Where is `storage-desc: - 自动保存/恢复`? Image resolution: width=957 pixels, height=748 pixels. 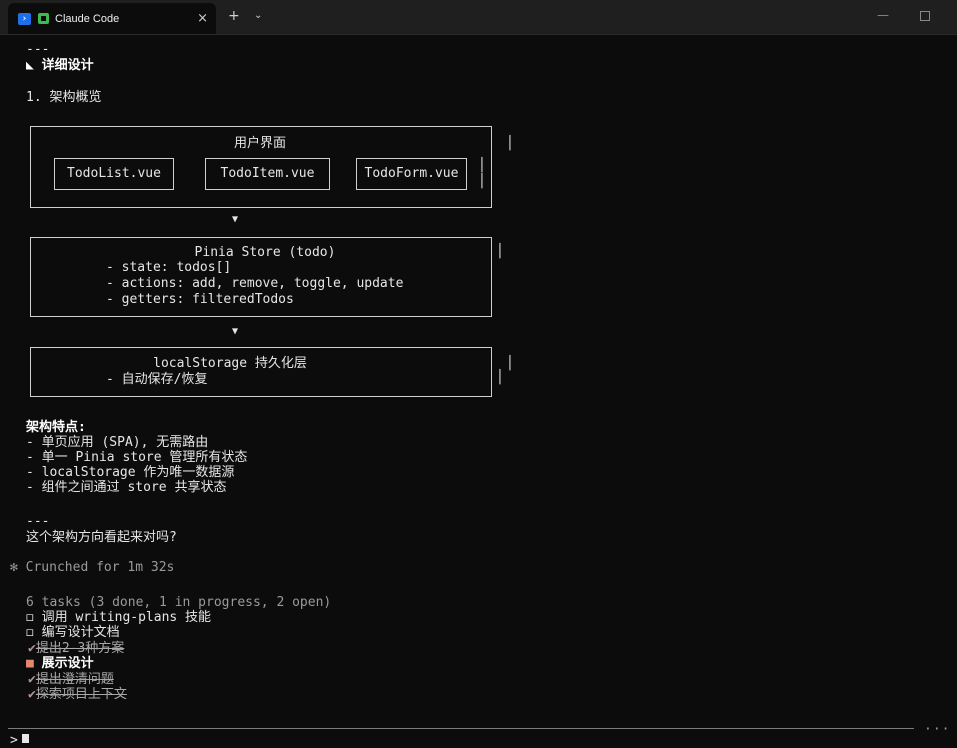 storage-desc: - 自动保存/恢复 is located at coordinates (157, 379).